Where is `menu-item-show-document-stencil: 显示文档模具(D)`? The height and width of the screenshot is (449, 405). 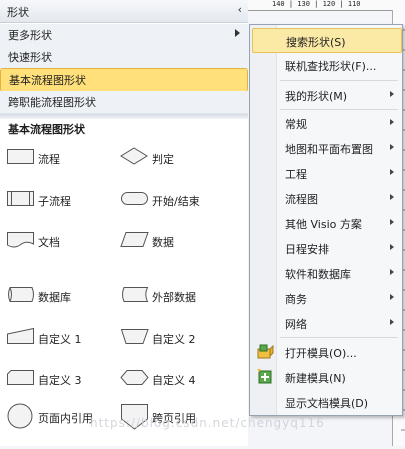
menu-item-show-document-stencil: 显示文档模具(D) is located at coordinates (326, 401).